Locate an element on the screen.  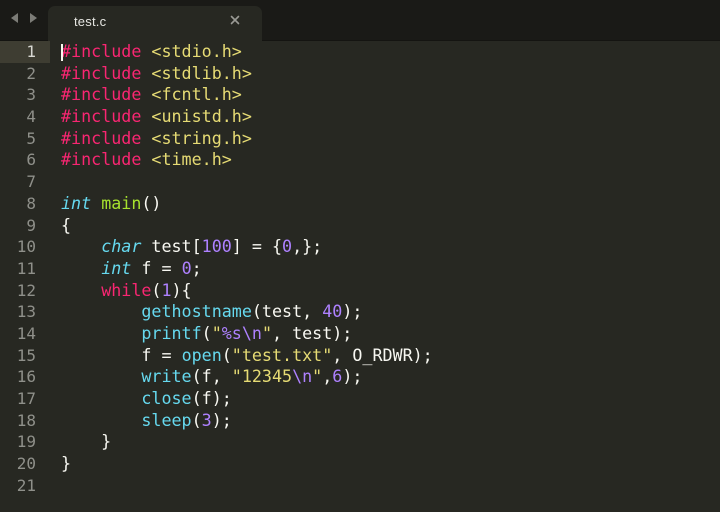
line-number-gutter: 1 2 3 4 5 6 7 8 9 10 11 12 13 14 15 16 17 18 19 20 21 is located at coordinates (25, 276).